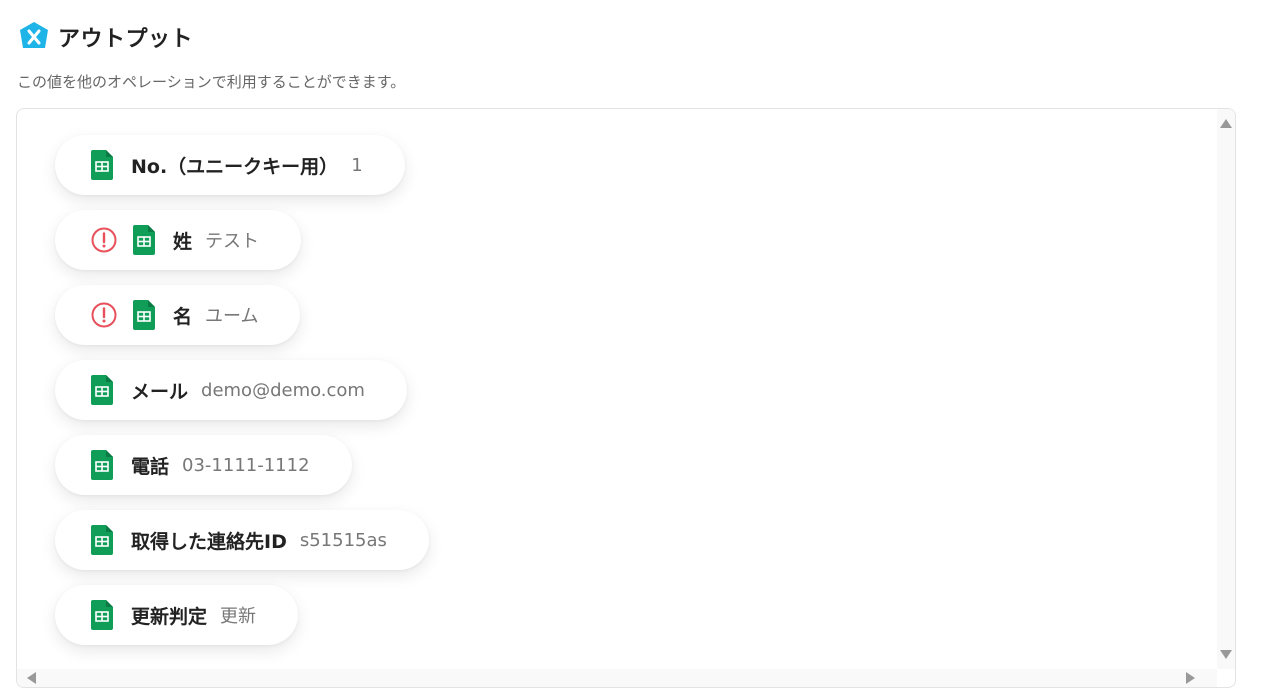 This screenshot has width=1274, height=697. I want to click on horizontal-scrollbar, so click(617, 678).